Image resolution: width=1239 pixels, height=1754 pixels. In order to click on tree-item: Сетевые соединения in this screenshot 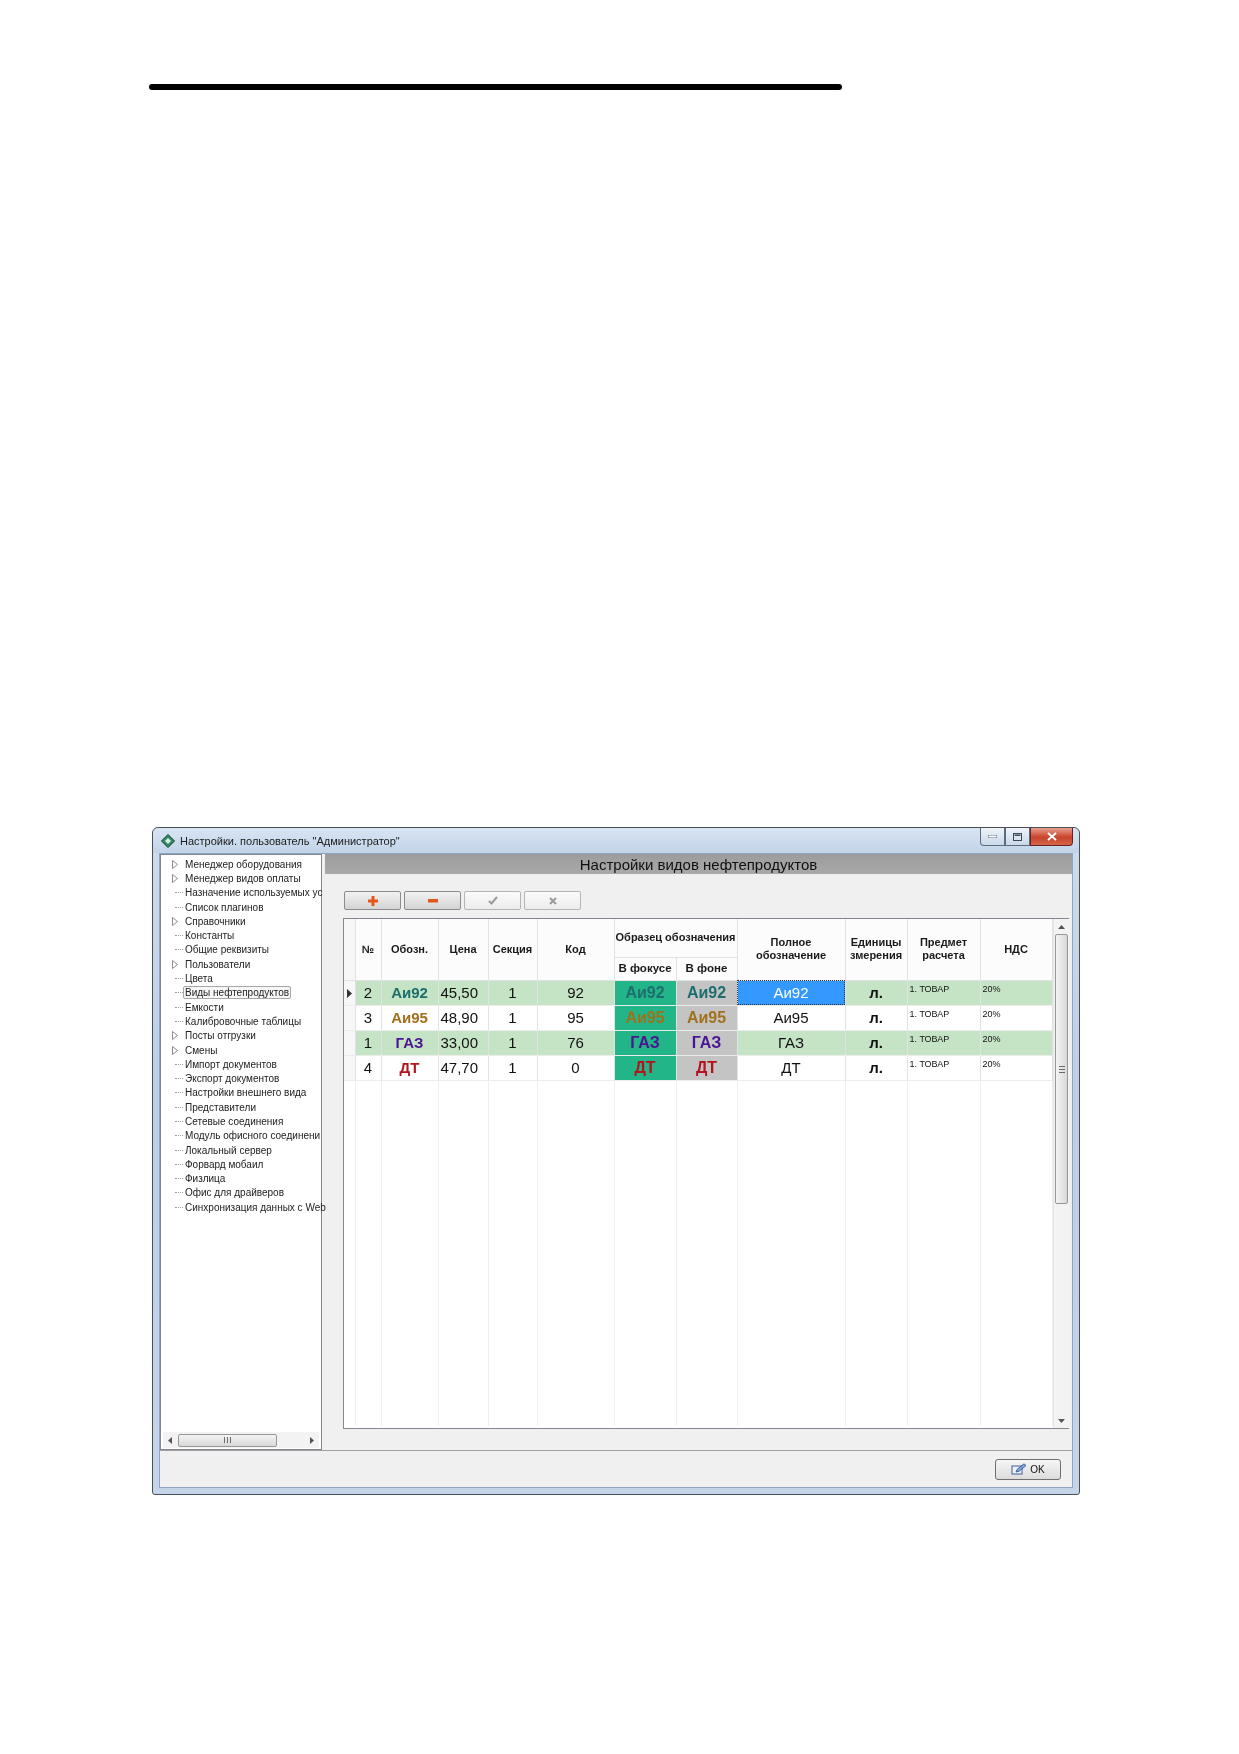, I will do `click(234, 1121)`.